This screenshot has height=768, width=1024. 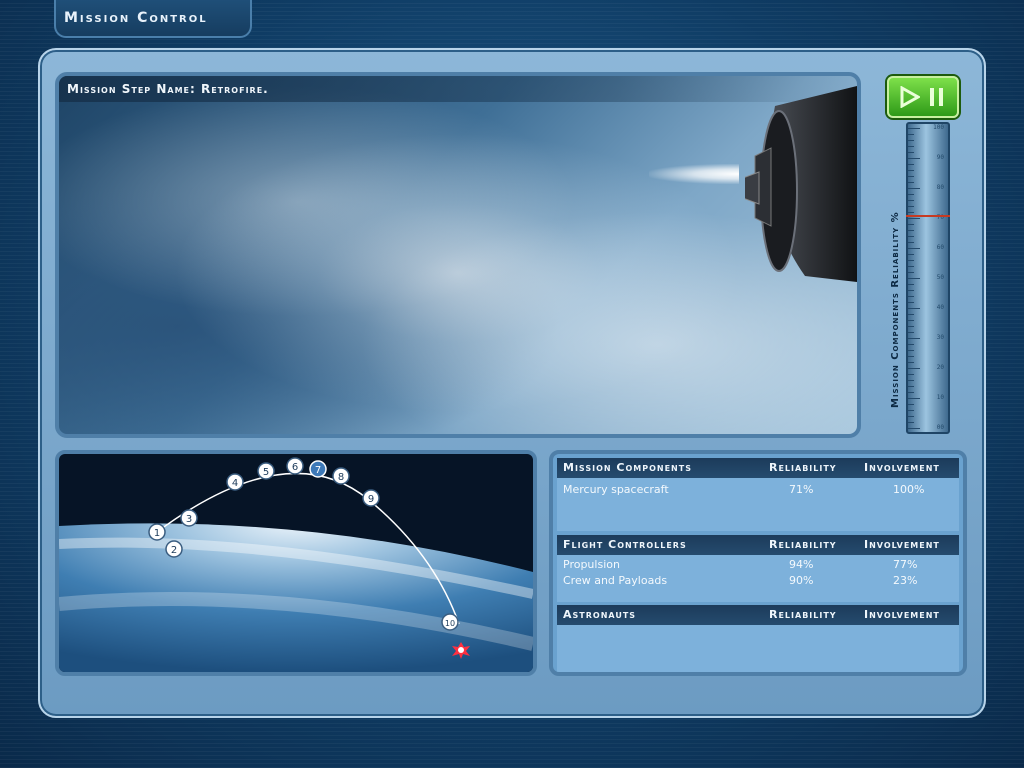 I want to click on play-icon, so click(x=910, y=97).